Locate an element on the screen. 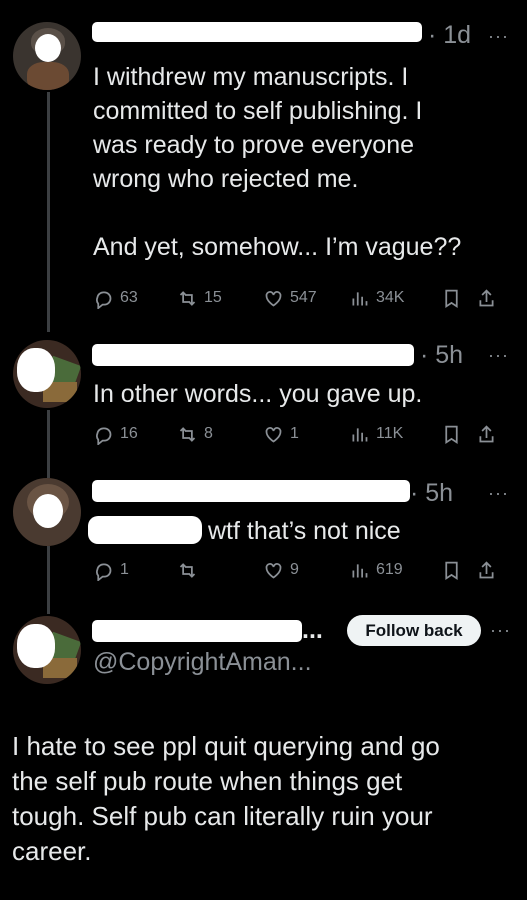 The image size is (527, 900). like-button: 9 is located at coordinates (306, 570).